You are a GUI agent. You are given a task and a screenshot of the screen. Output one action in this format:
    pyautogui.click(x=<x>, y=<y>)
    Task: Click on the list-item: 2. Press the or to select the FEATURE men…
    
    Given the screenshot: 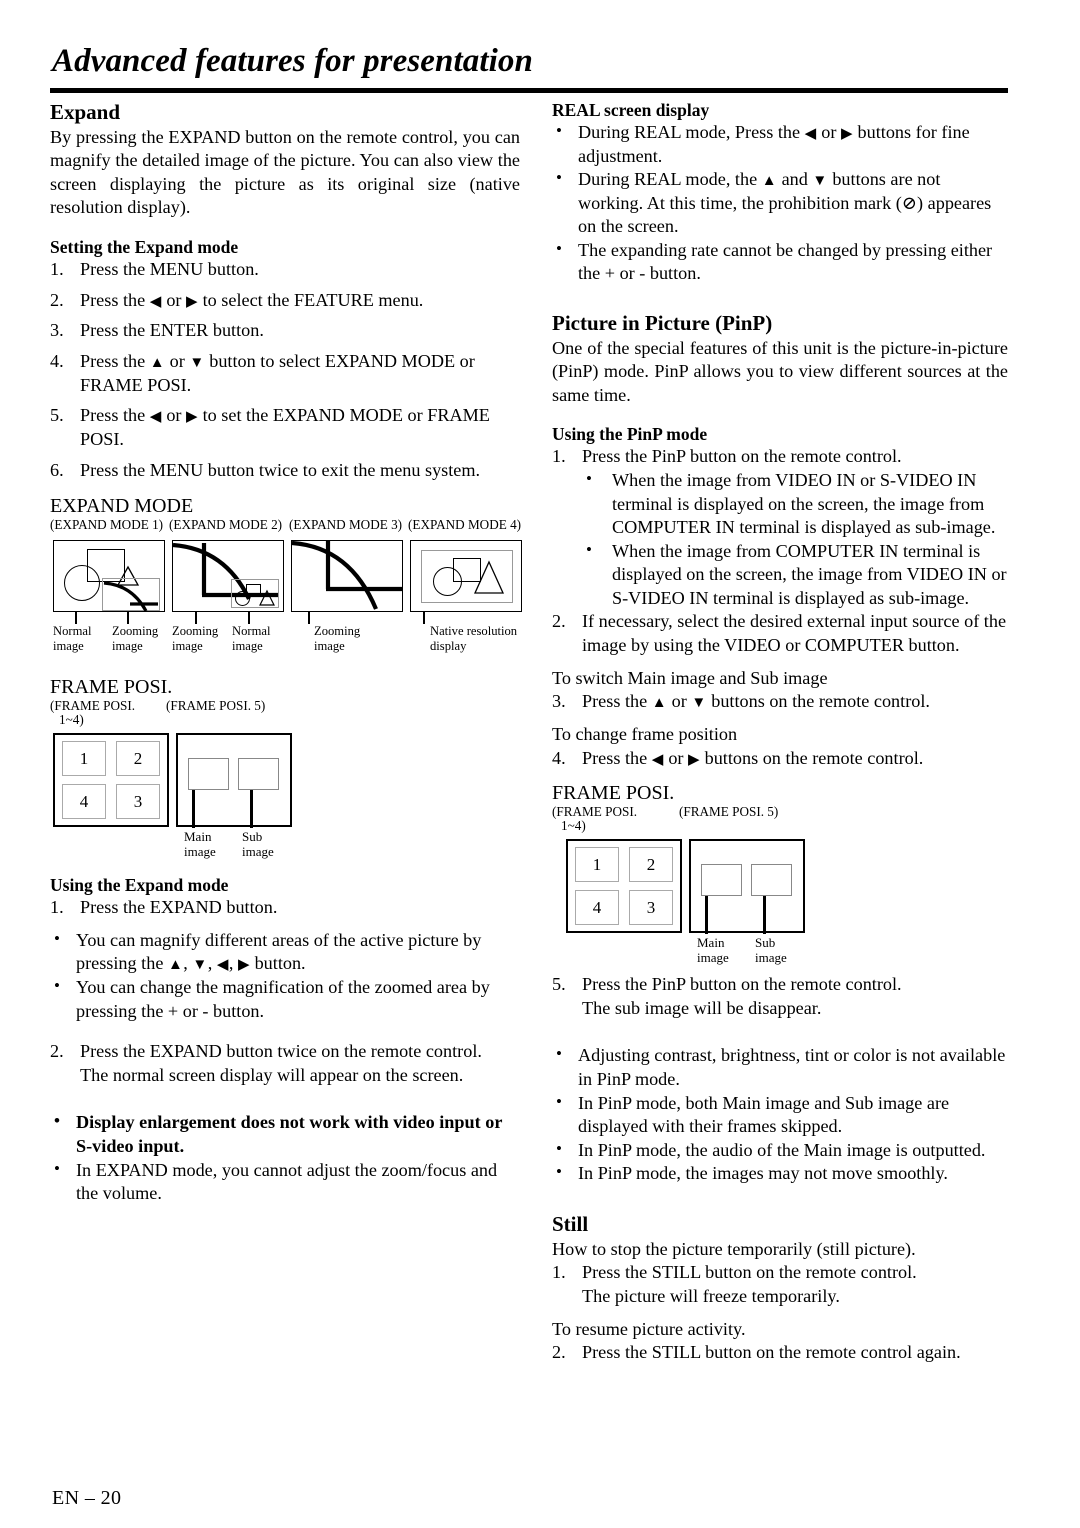 What is the action you would take?
    pyautogui.click(x=285, y=301)
    